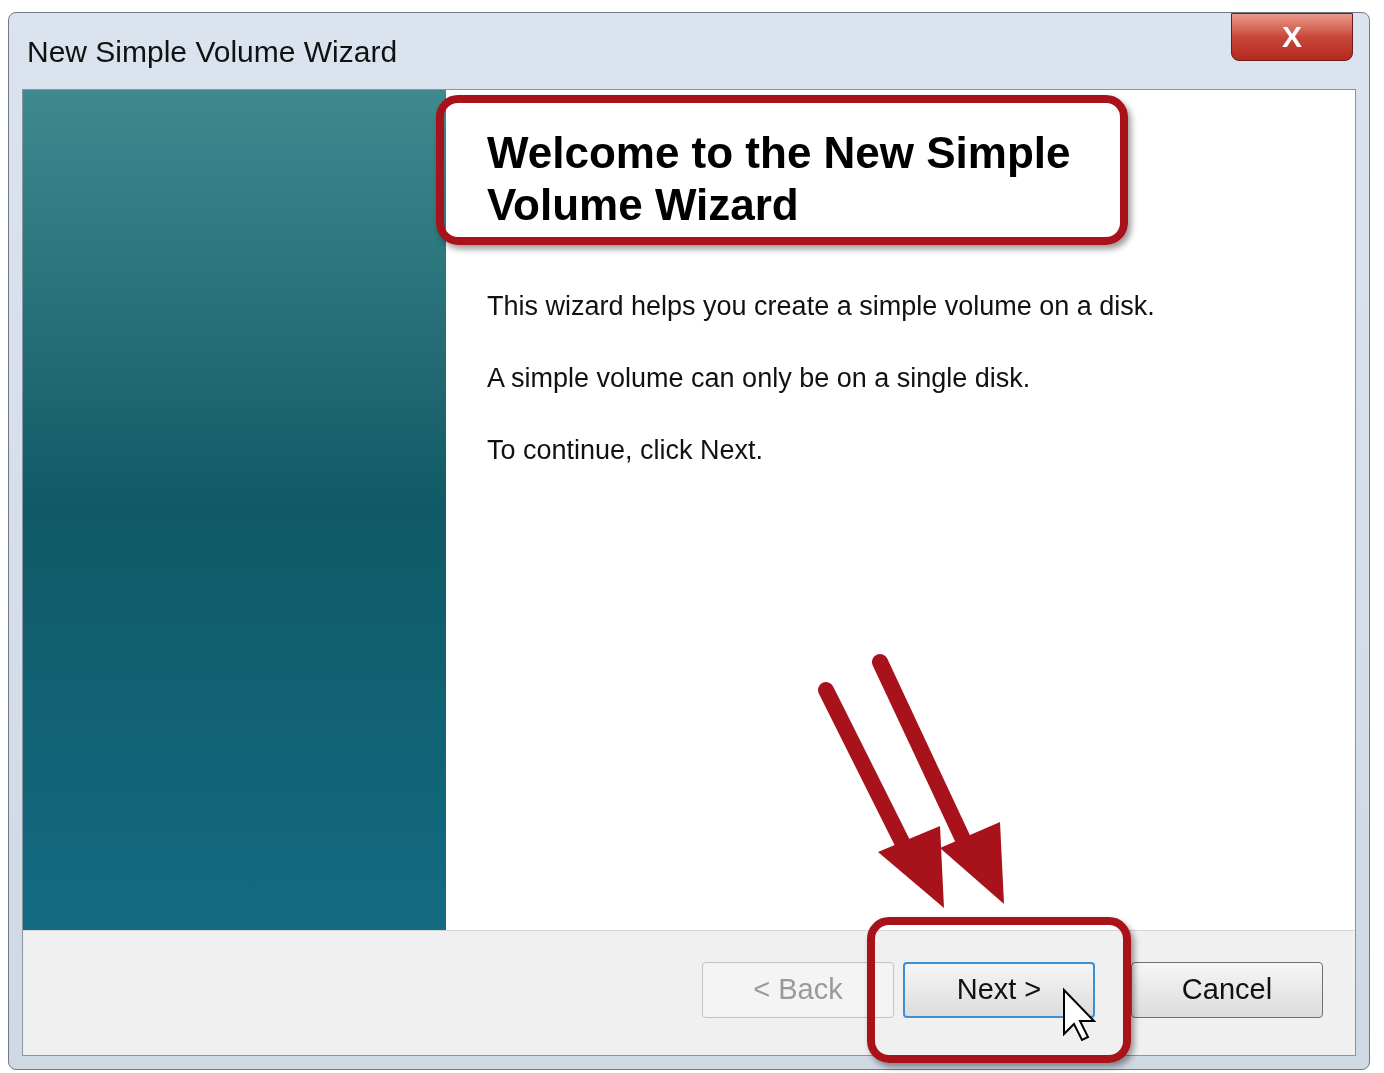 The width and height of the screenshot is (1384, 1073). What do you see at coordinates (212, 51) in the screenshot?
I see `window-title: New Simple Volume Wizard` at bounding box center [212, 51].